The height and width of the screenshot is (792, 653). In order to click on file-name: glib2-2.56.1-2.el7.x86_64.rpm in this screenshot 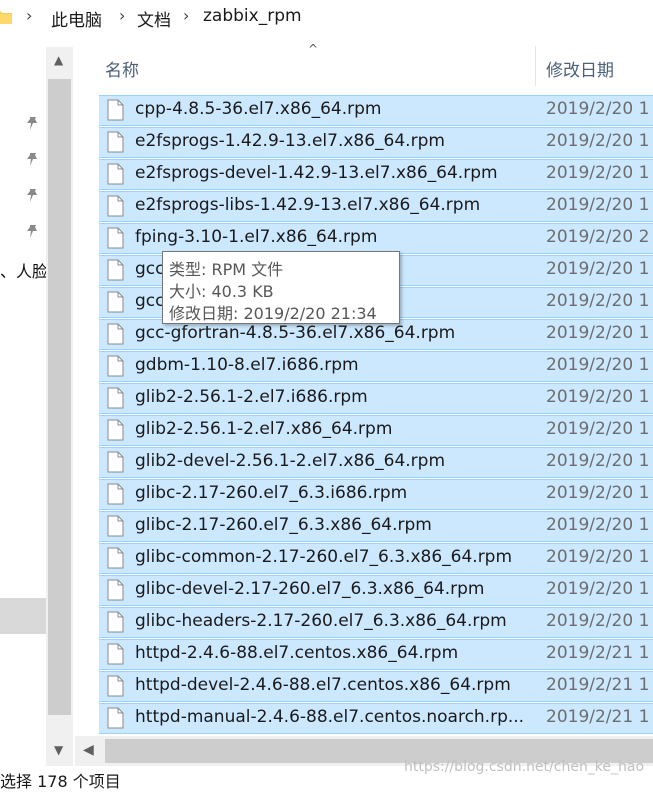, I will do `click(264, 429)`.